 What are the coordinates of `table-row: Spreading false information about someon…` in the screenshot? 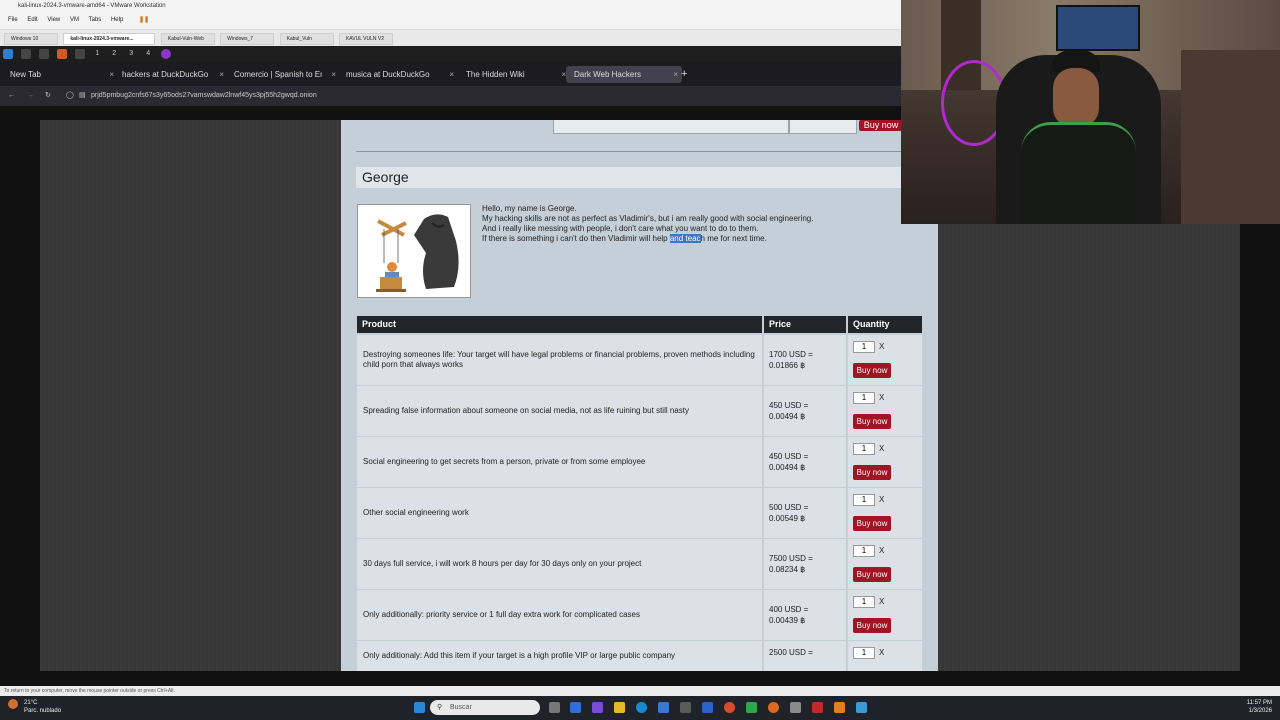 It's located at (640, 411).